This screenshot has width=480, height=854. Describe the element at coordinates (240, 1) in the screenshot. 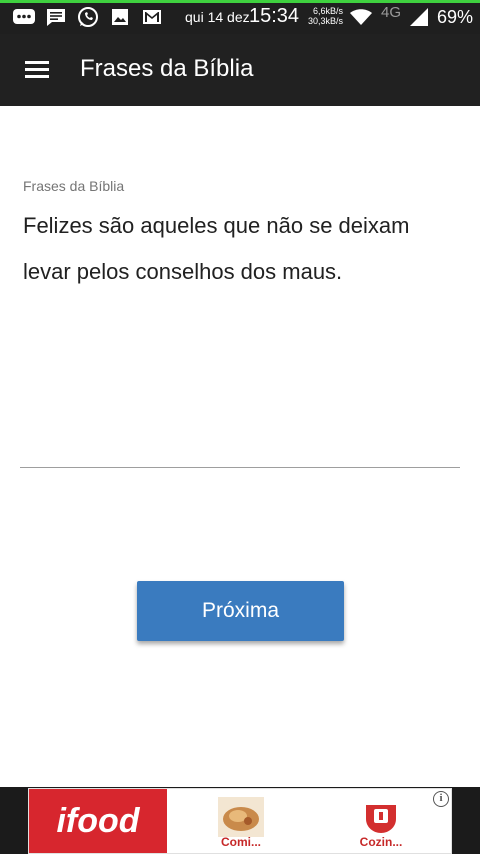

I see `status-bar-accent` at that location.